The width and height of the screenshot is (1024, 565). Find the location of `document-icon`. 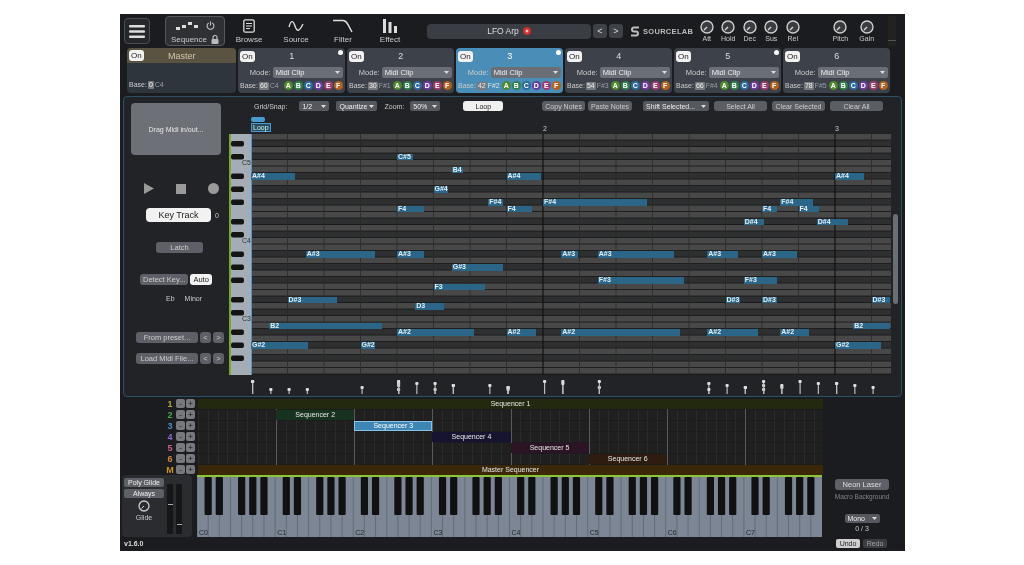

document-icon is located at coordinates (249, 25).